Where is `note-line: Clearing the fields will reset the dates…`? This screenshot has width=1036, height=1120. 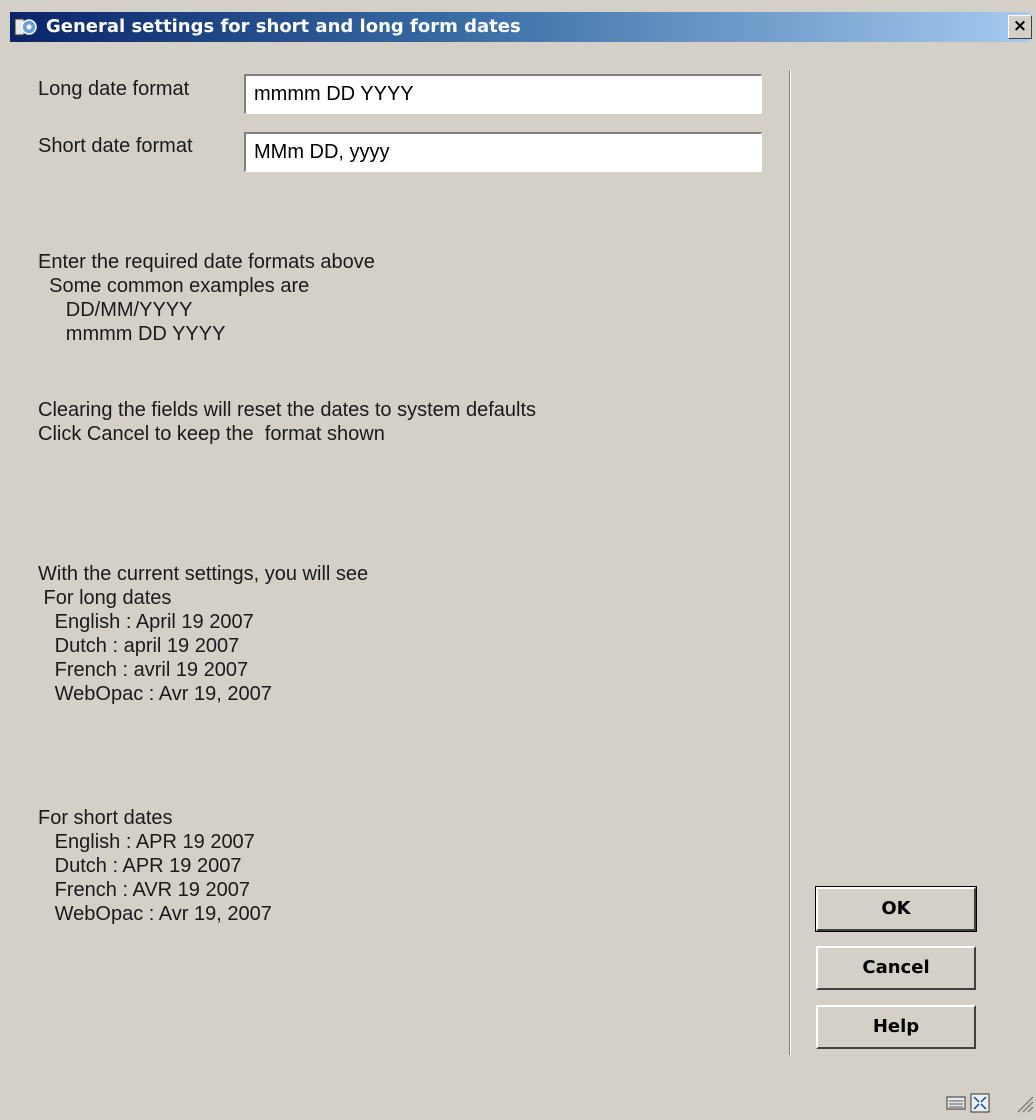 note-line: Clearing the fields will reset the dates… is located at coordinates (287, 410).